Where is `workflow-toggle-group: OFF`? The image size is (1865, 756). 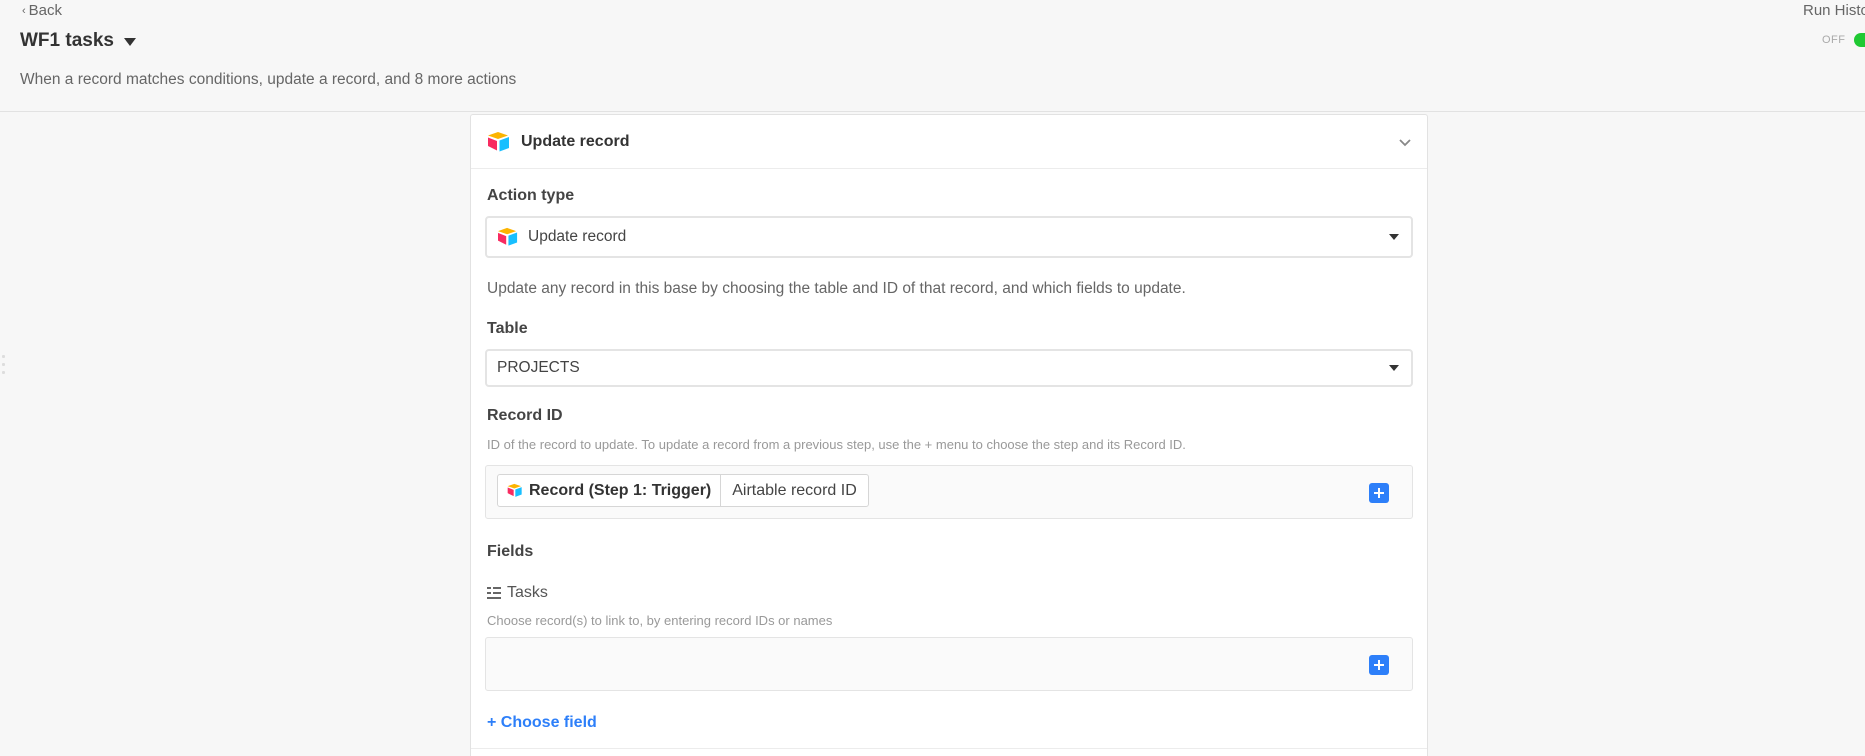
workflow-toggle-group: OFF is located at coordinates (1843, 40).